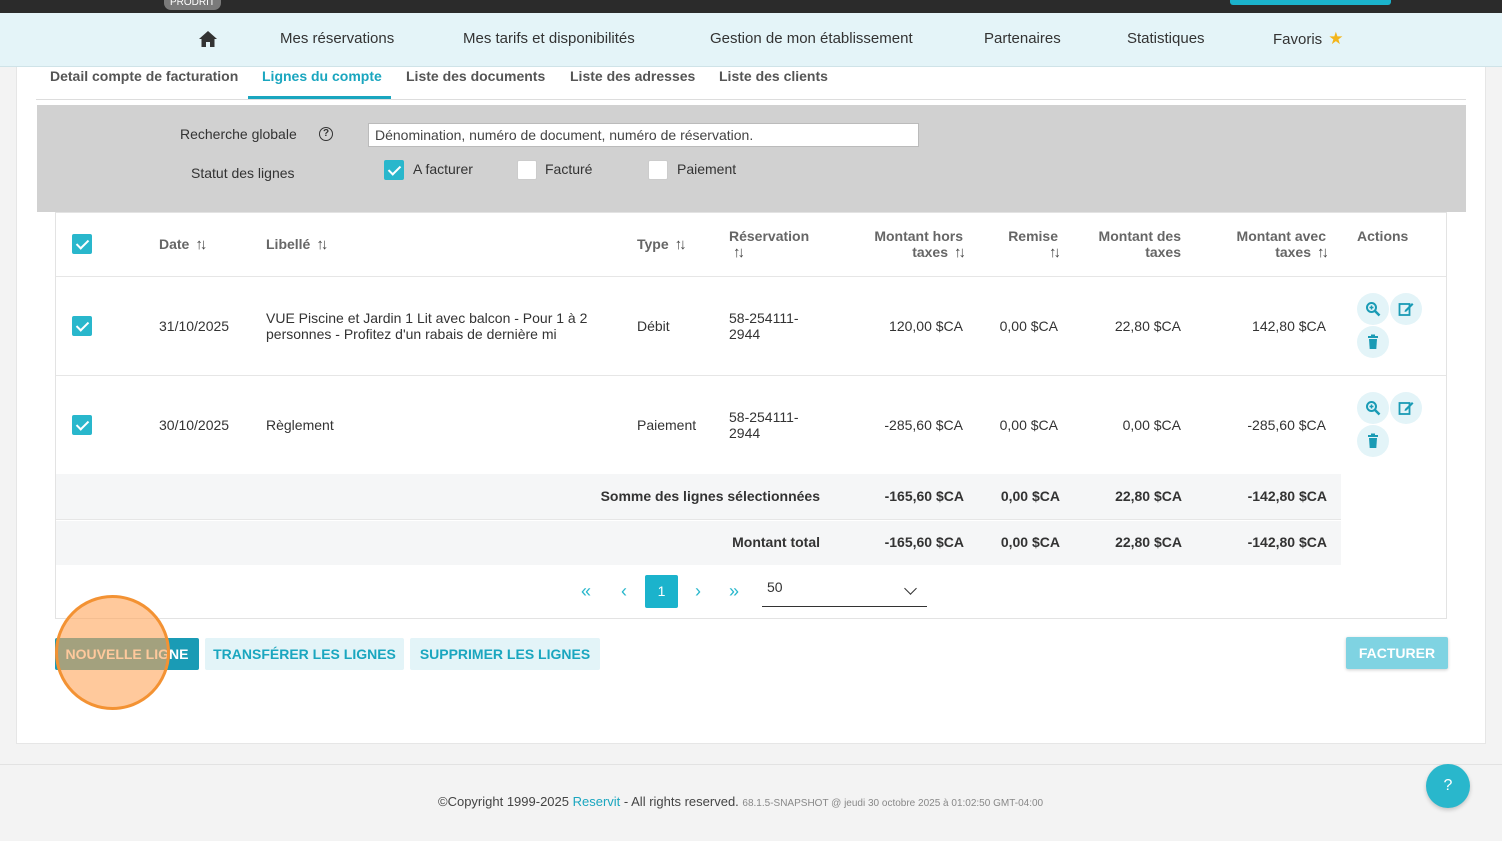 This screenshot has width=1502, height=841. What do you see at coordinates (923, 425) in the screenshot?
I see `row-2-montant-ht: -285,60 $CA` at bounding box center [923, 425].